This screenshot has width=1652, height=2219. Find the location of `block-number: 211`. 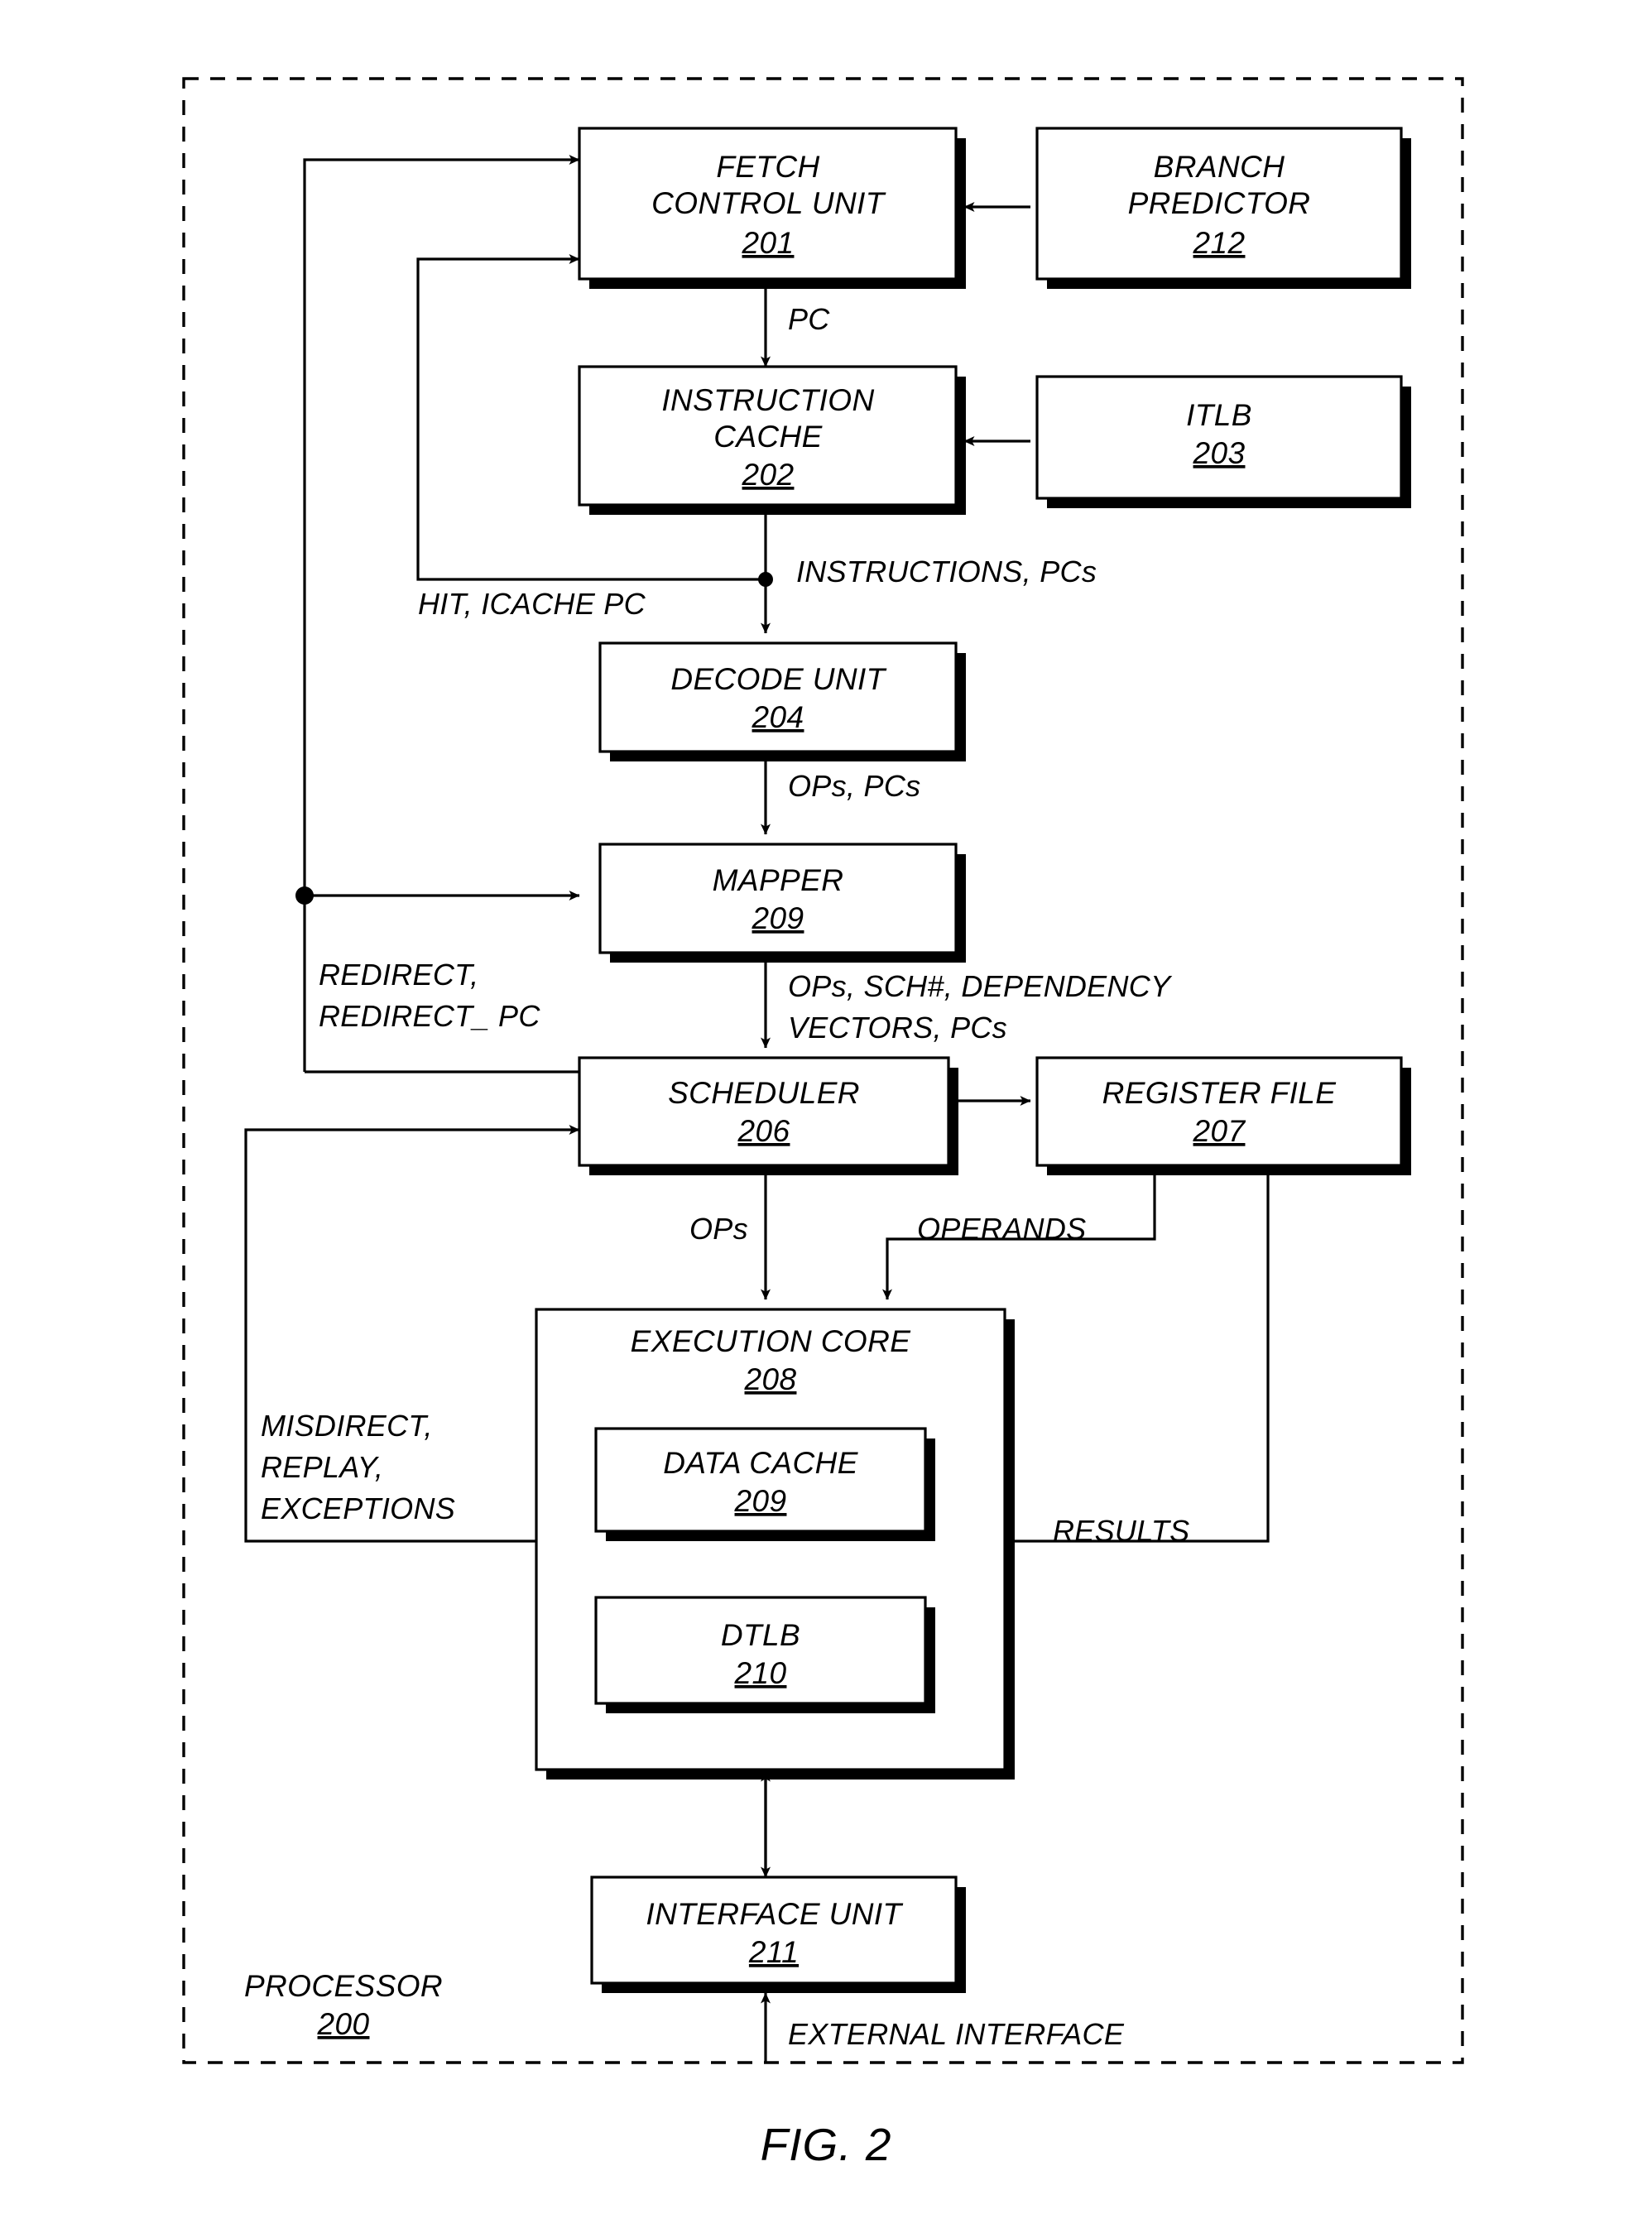

block-number: 211 is located at coordinates (773, 1952).